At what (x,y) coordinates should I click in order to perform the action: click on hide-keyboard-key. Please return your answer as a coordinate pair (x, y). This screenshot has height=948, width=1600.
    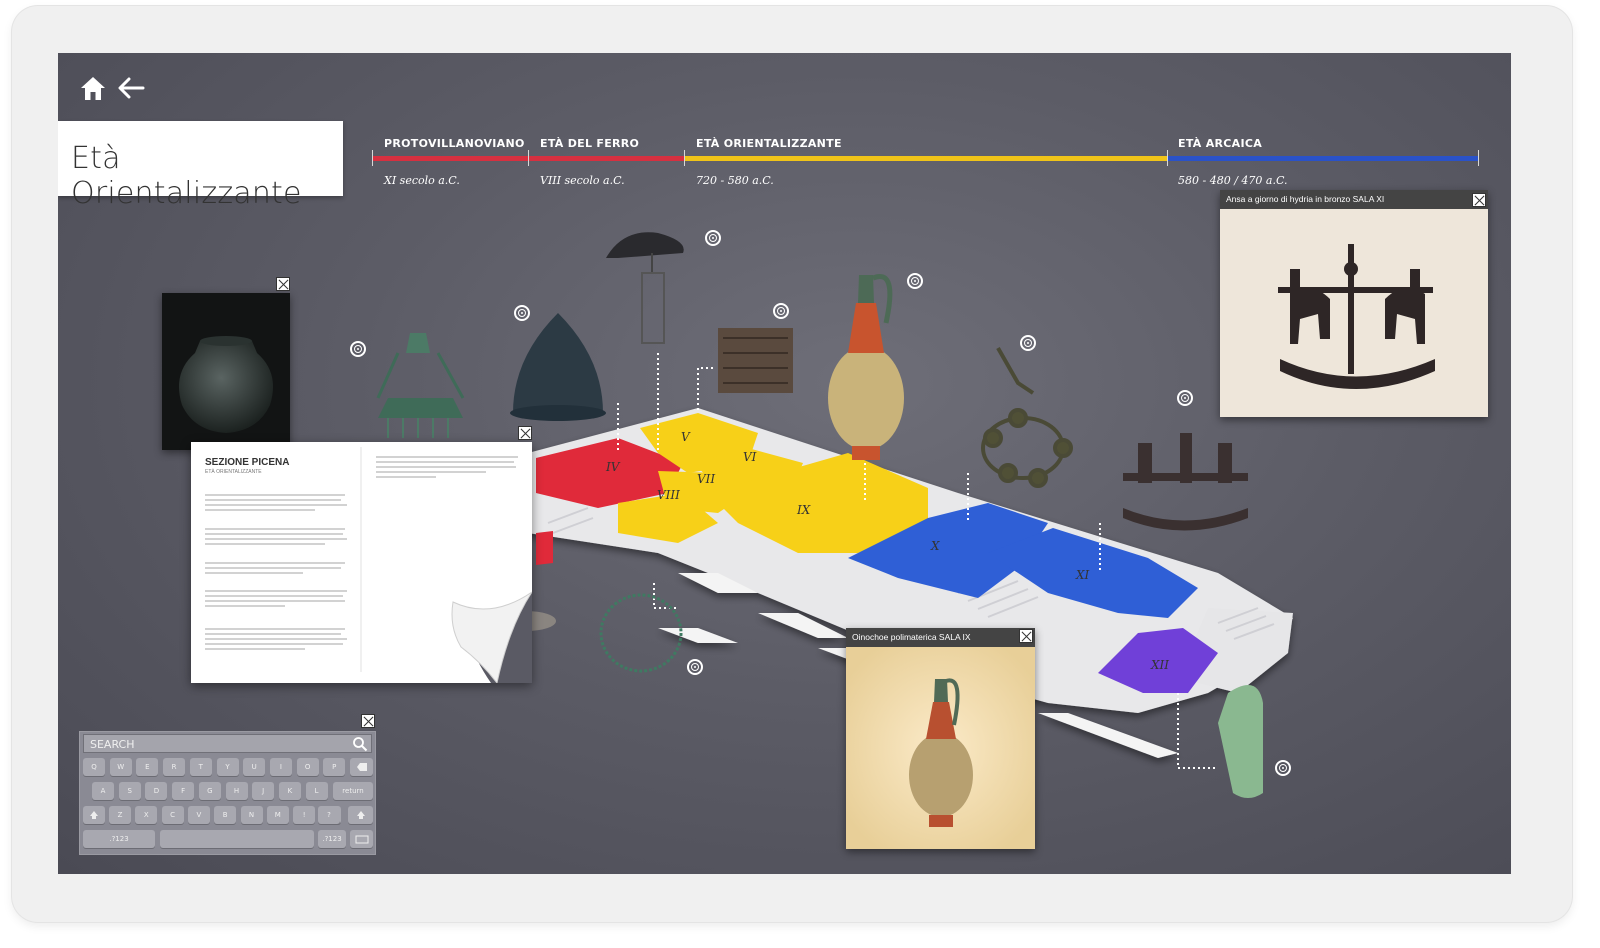
    Looking at the image, I should click on (361, 839).